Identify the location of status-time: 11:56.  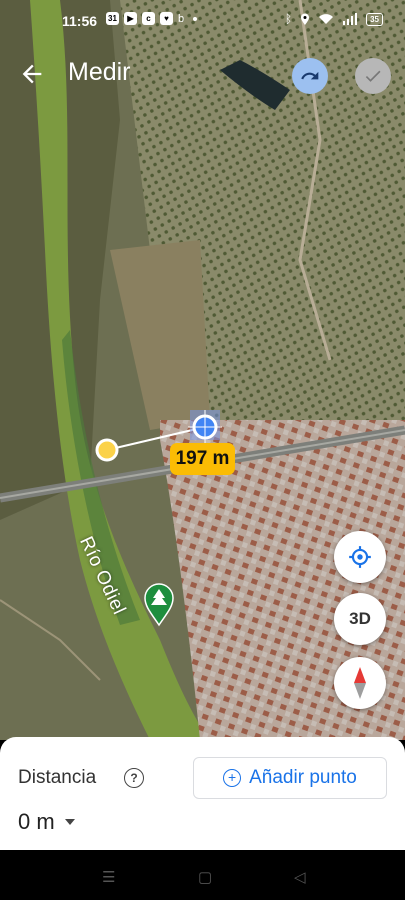
(80, 21).